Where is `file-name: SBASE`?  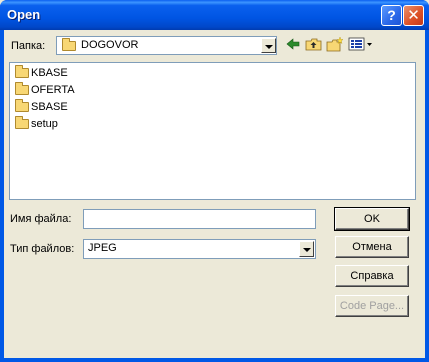 file-name: SBASE is located at coordinates (49, 107).